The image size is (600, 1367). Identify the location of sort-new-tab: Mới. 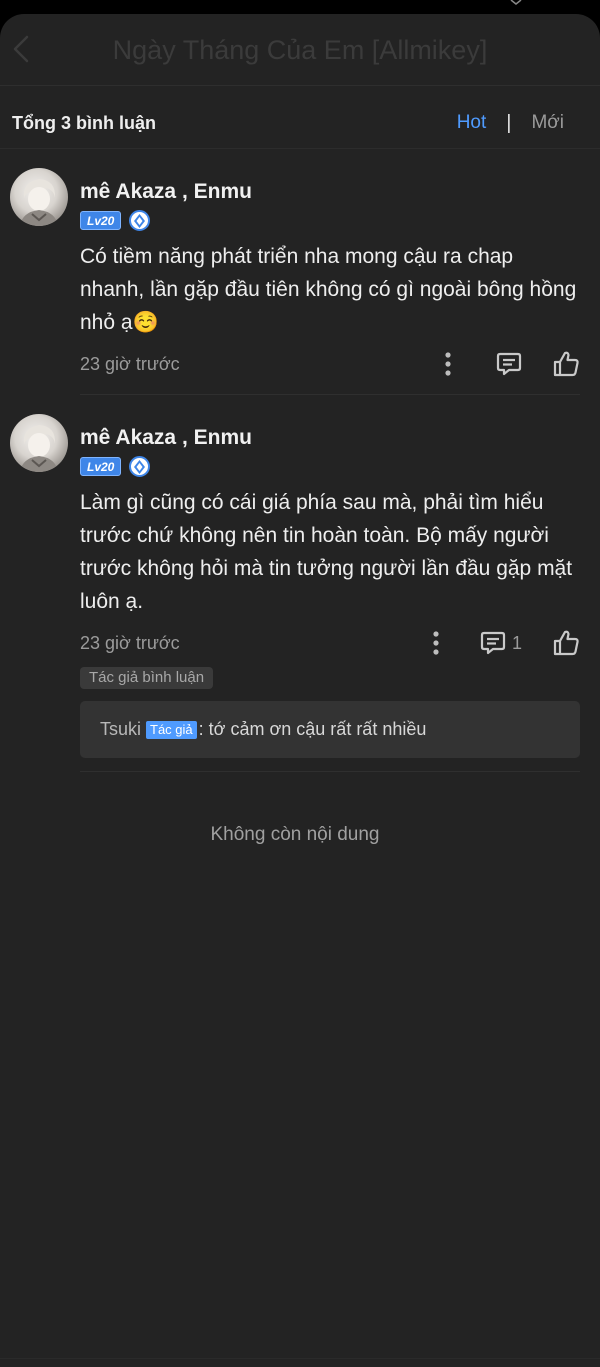
(547, 123).